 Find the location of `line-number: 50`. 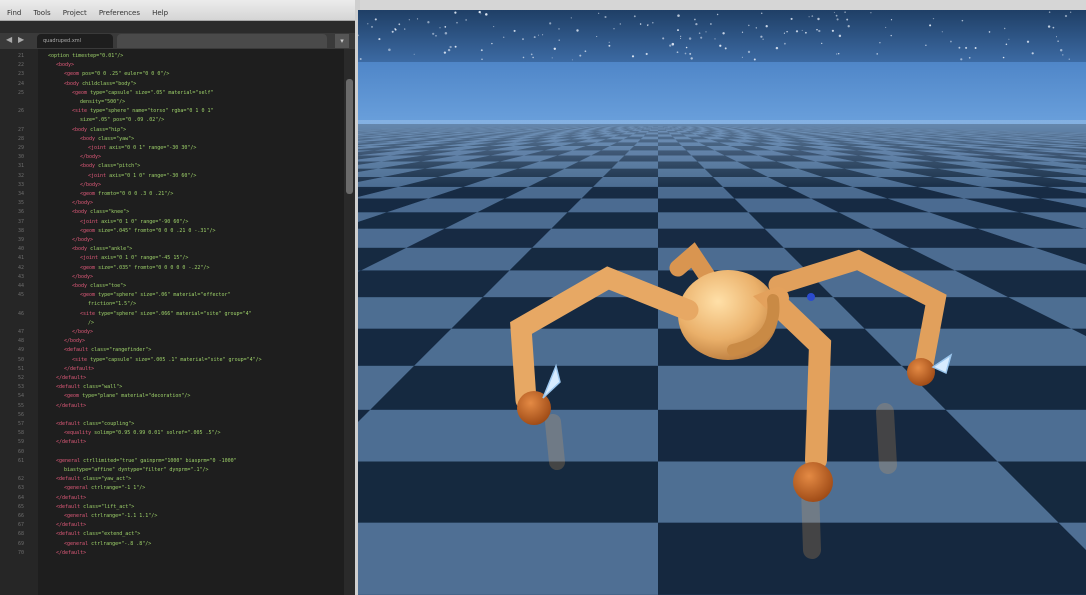

line-number: 50 is located at coordinates (21, 359).